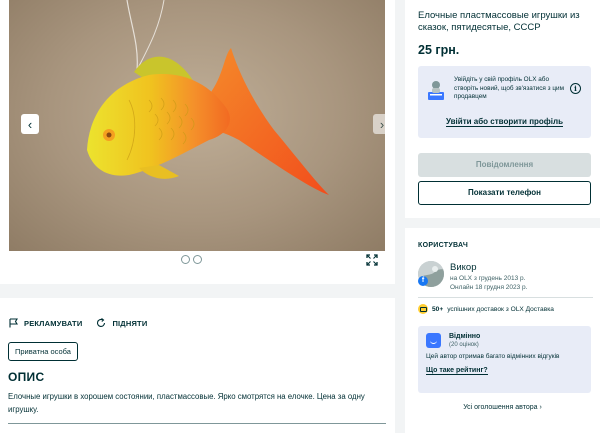  I want to click on description-heading: ОПИС, so click(26, 377).